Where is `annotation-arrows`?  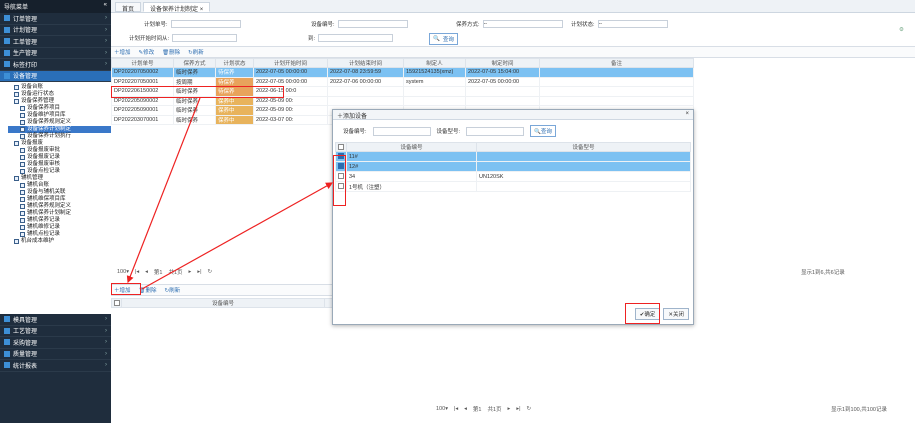
annotation-arrows is located at coordinates (230, 193).